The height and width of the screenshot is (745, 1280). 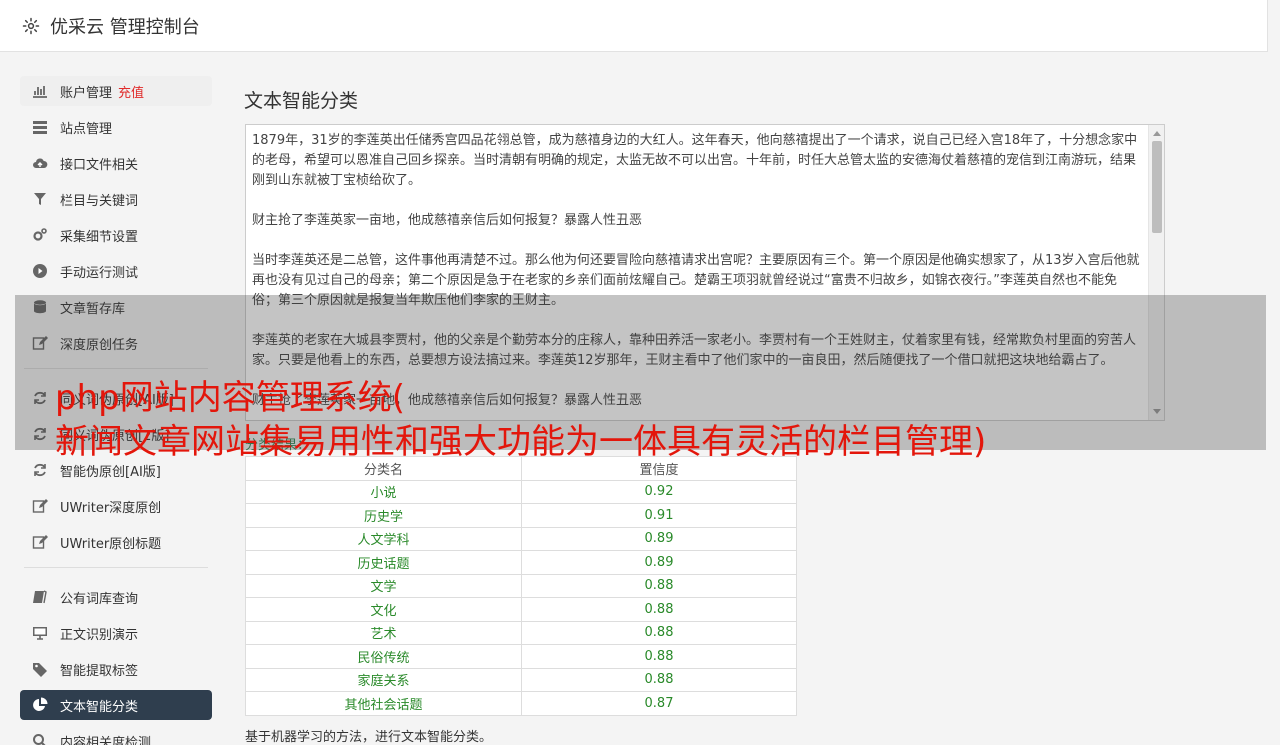 I want to click on scroll-up-arrow, so click(x=1157, y=133).